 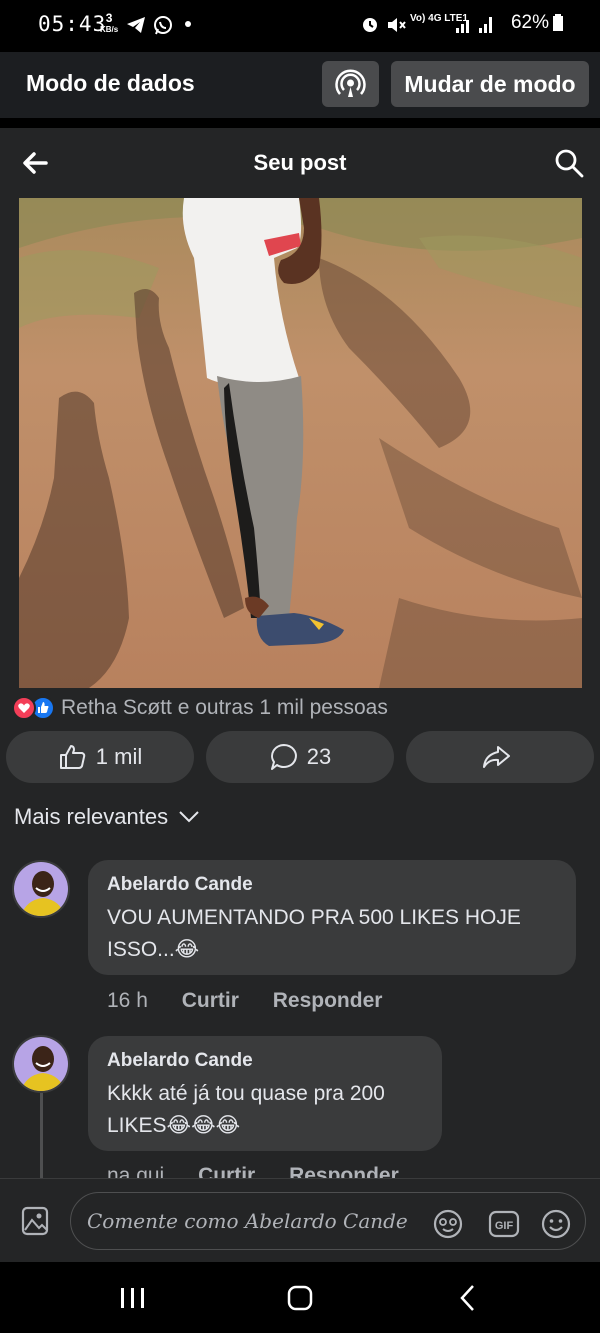 I want to click on chevron-down-icon, so click(x=189, y=817).